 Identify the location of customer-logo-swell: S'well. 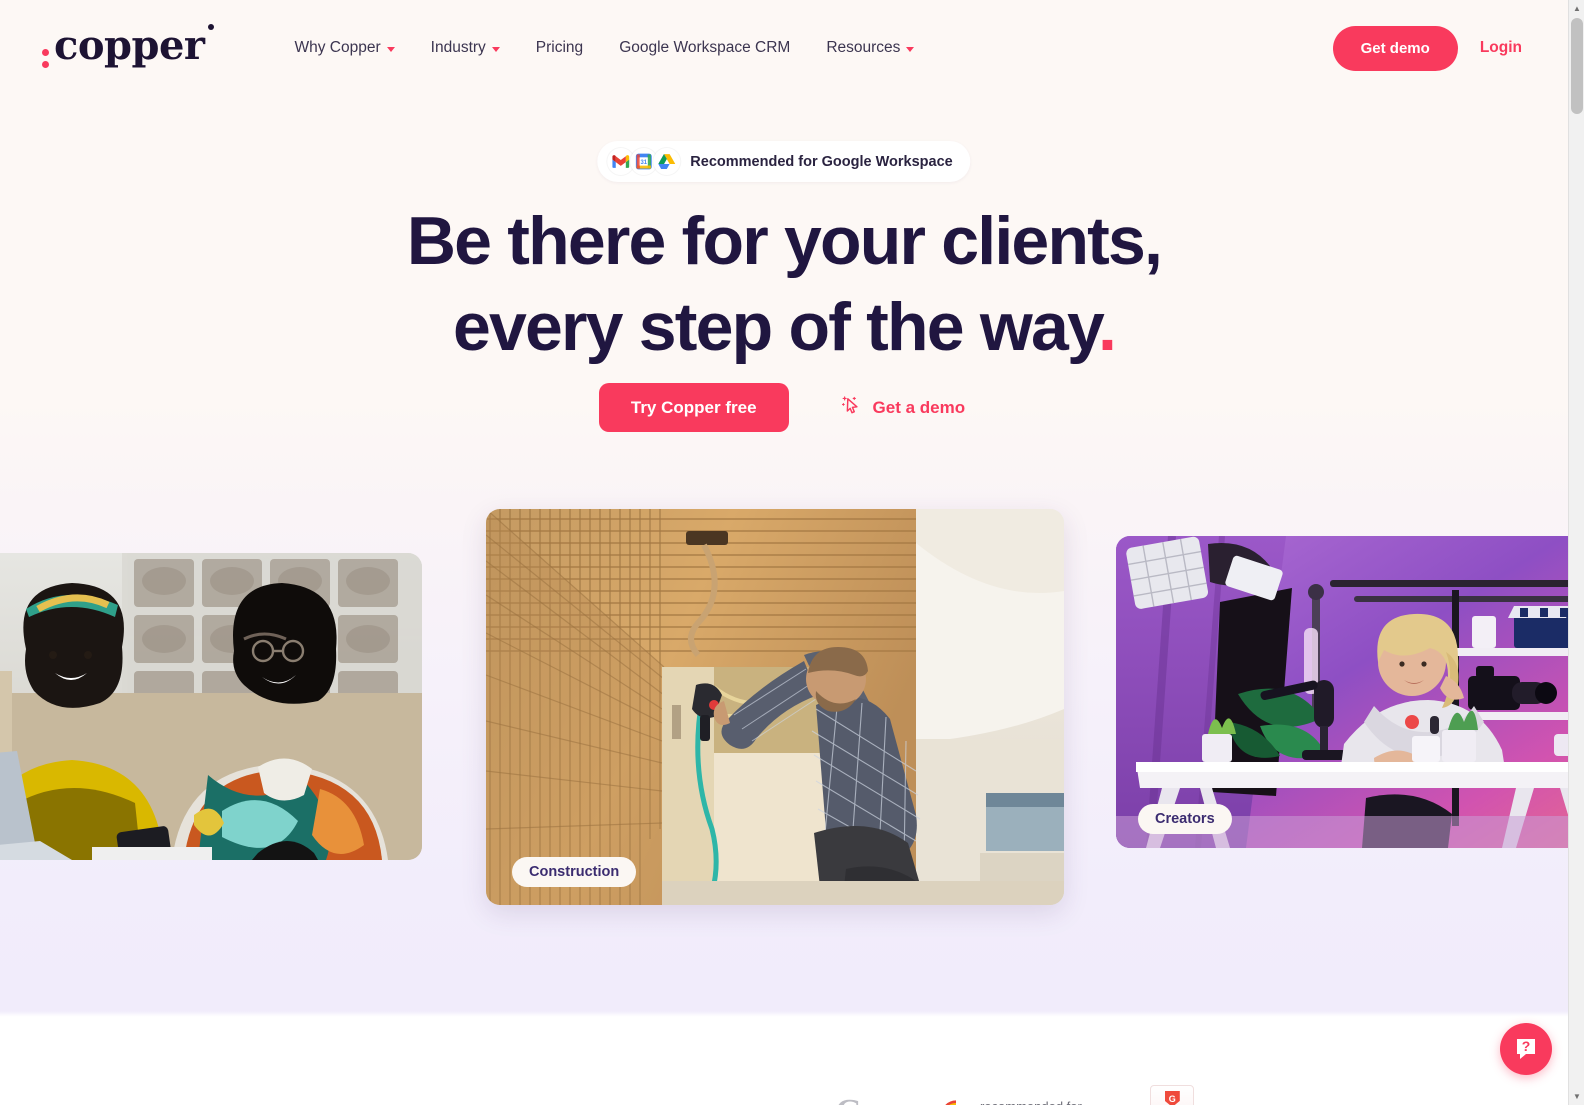
(319, 1102).